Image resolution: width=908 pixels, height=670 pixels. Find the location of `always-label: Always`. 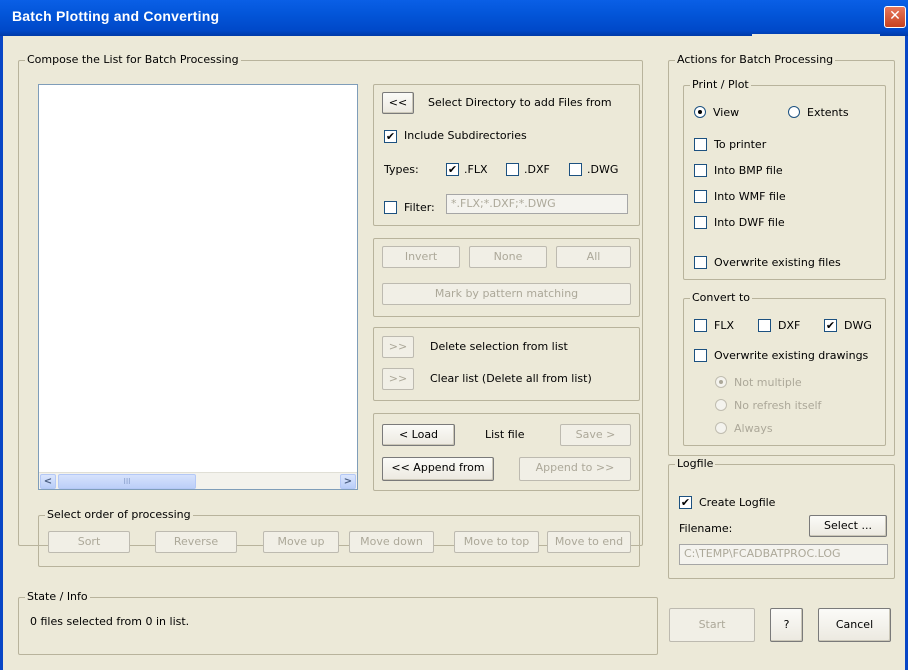

always-label: Always is located at coordinates (753, 428).